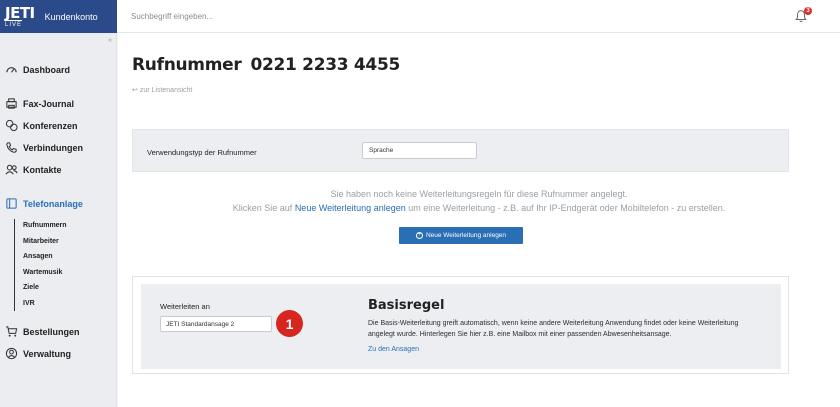 The width and height of the screenshot is (840, 407). I want to click on sidebar-item-dashboard: Dashboard, so click(37, 69).